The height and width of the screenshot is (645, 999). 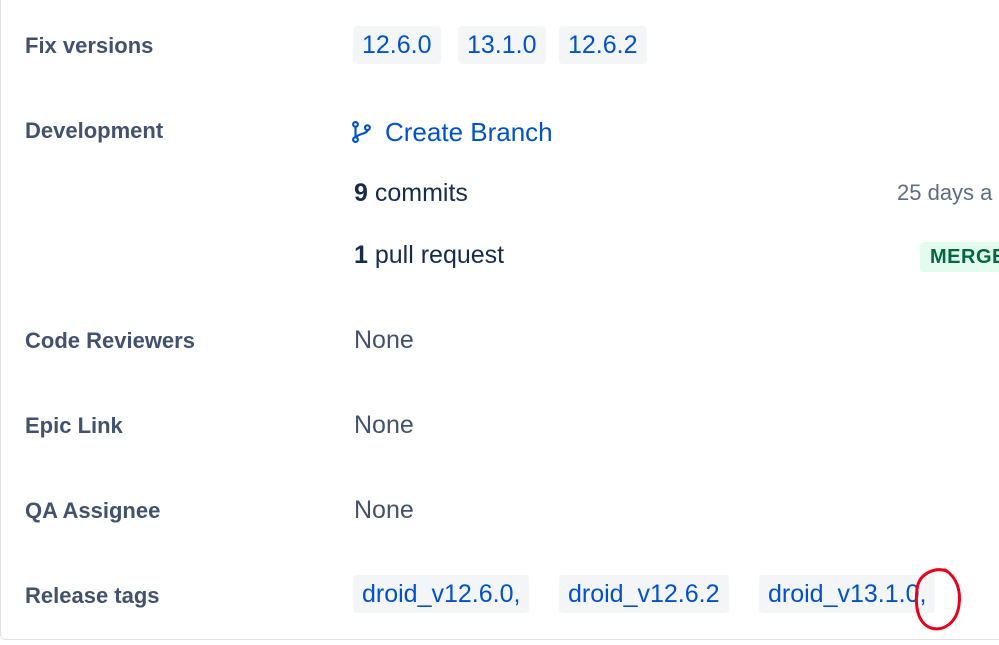 What do you see at coordinates (603, 45) in the screenshot?
I see `fix-version-chip: 12.6.2` at bounding box center [603, 45].